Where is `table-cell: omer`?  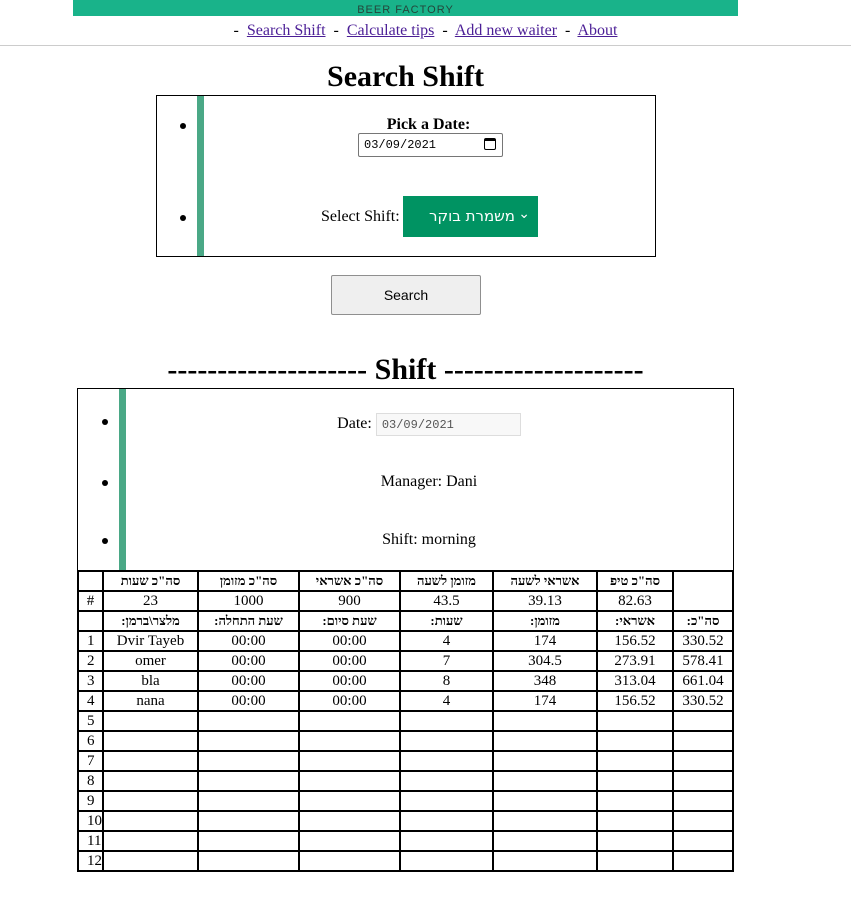
table-cell: omer is located at coordinates (150, 661).